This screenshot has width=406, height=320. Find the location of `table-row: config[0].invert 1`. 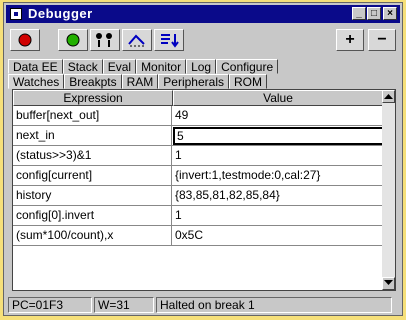

table-row: config[0].invert 1 is located at coordinates (198, 216).